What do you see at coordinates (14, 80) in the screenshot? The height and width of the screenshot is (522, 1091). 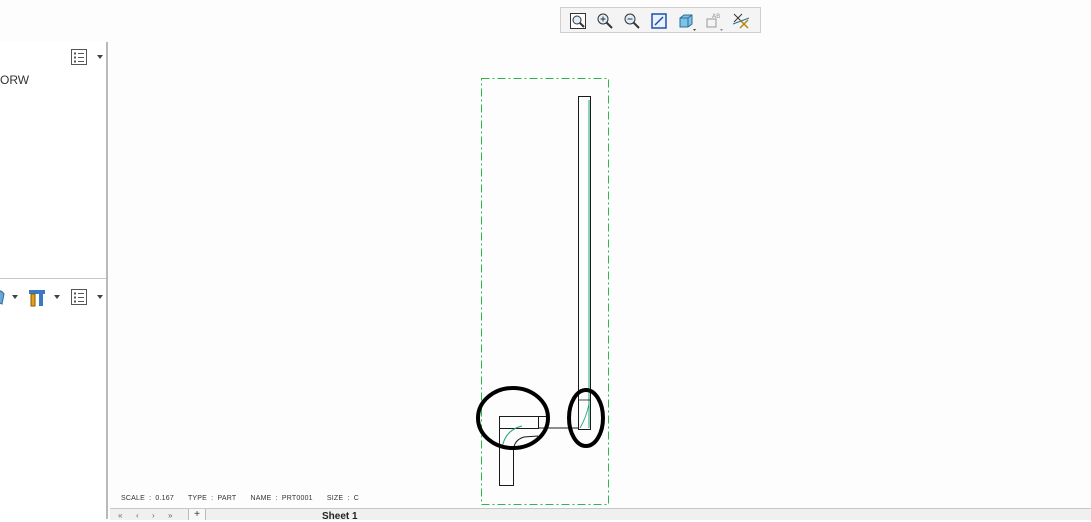 I see `model-tree-root-item: ORW` at bounding box center [14, 80].